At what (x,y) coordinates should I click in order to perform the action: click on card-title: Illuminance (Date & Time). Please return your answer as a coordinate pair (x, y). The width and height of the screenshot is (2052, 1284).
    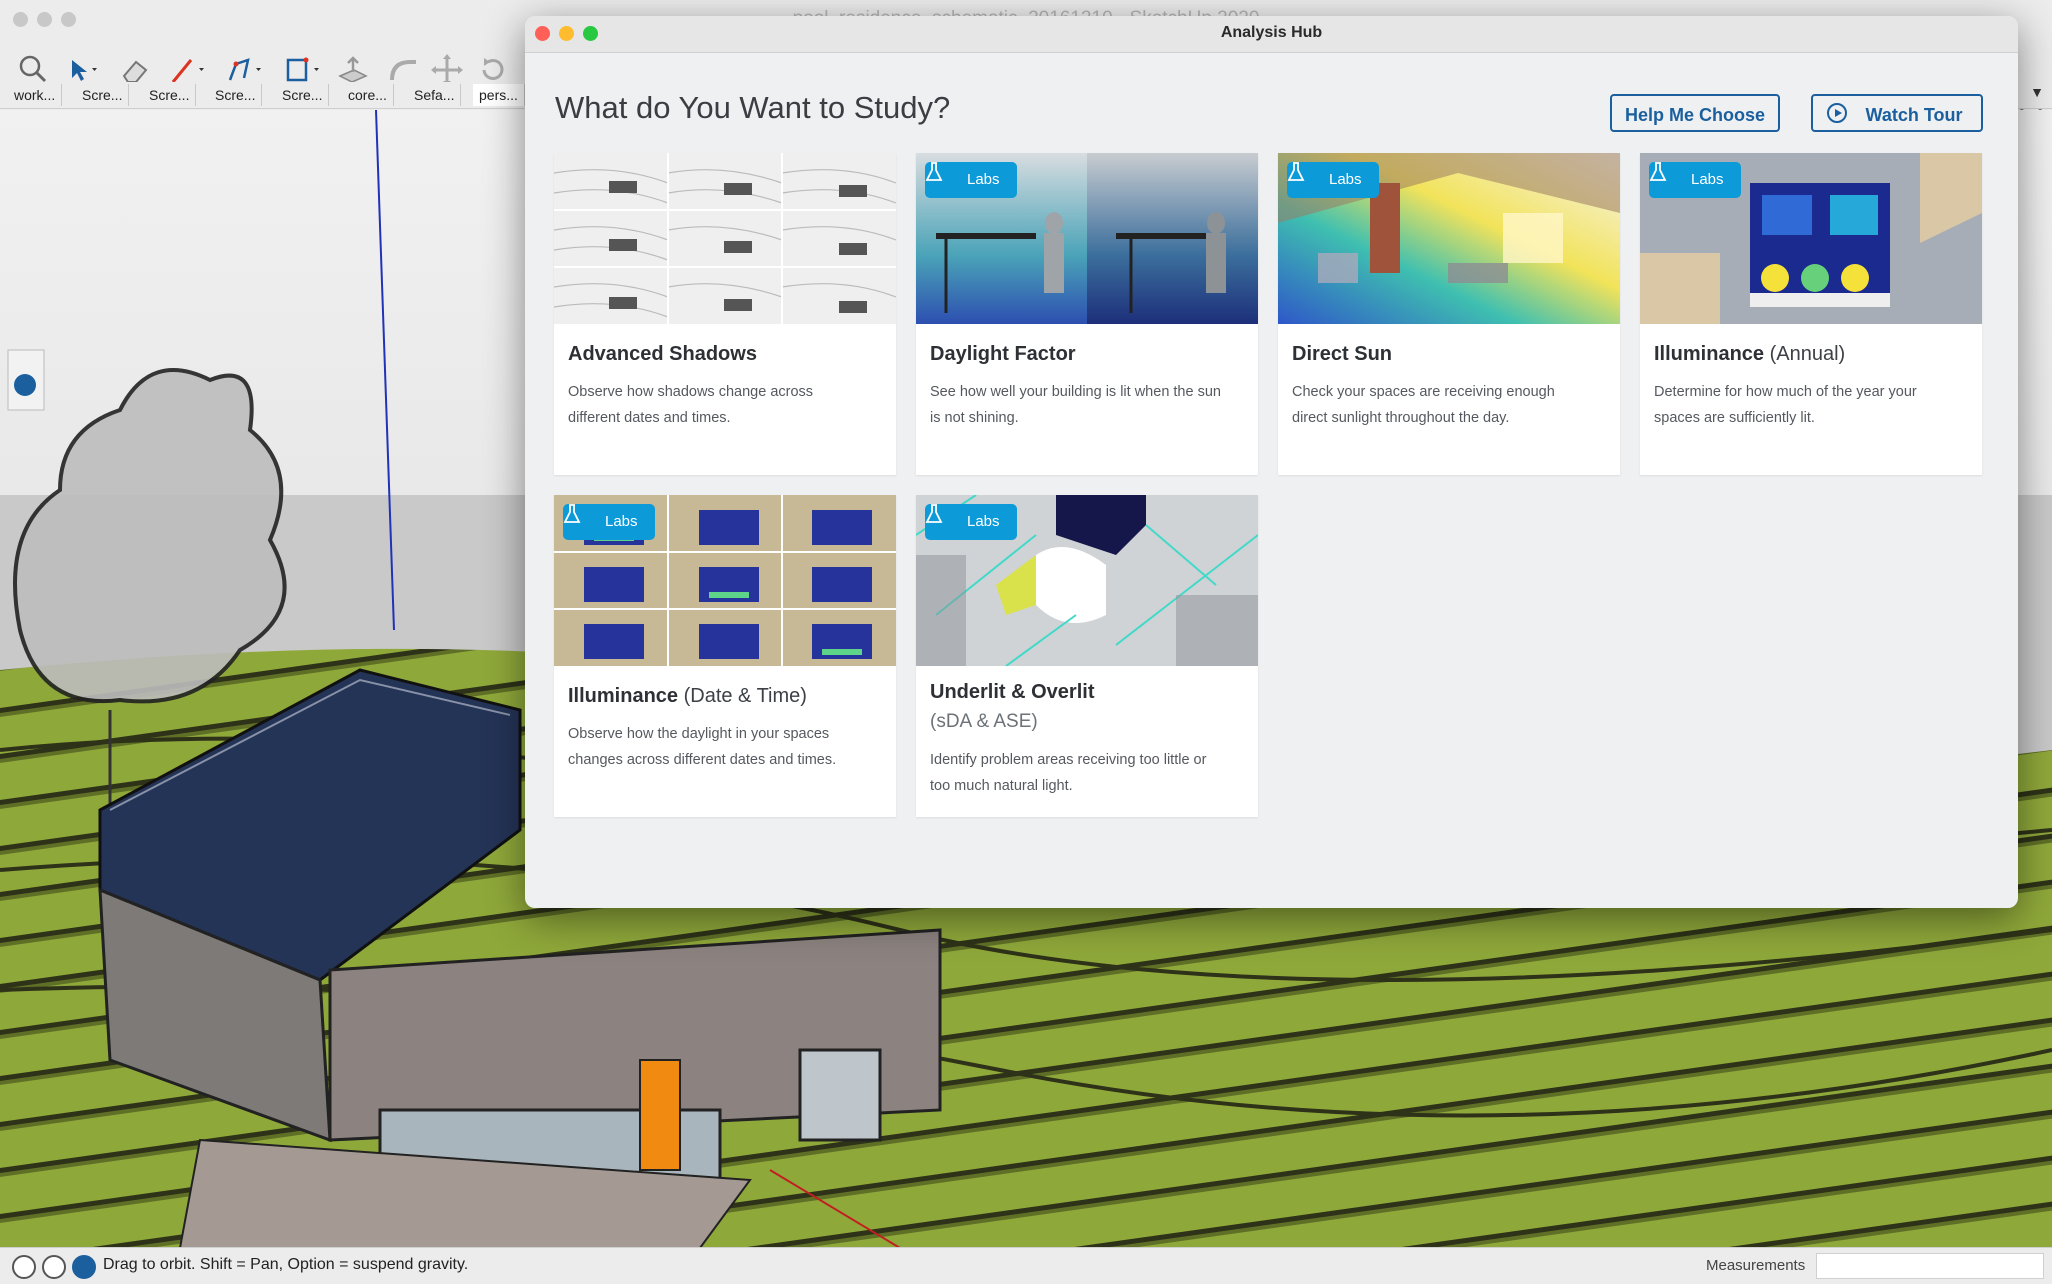
    Looking at the image, I should click on (687, 696).